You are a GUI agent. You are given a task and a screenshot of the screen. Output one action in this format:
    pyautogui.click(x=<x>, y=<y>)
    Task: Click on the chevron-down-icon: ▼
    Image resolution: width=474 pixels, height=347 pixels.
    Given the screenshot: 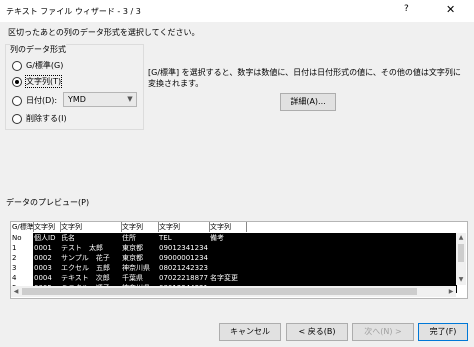 What is the action you would take?
    pyautogui.click(x=130, y=99)
    